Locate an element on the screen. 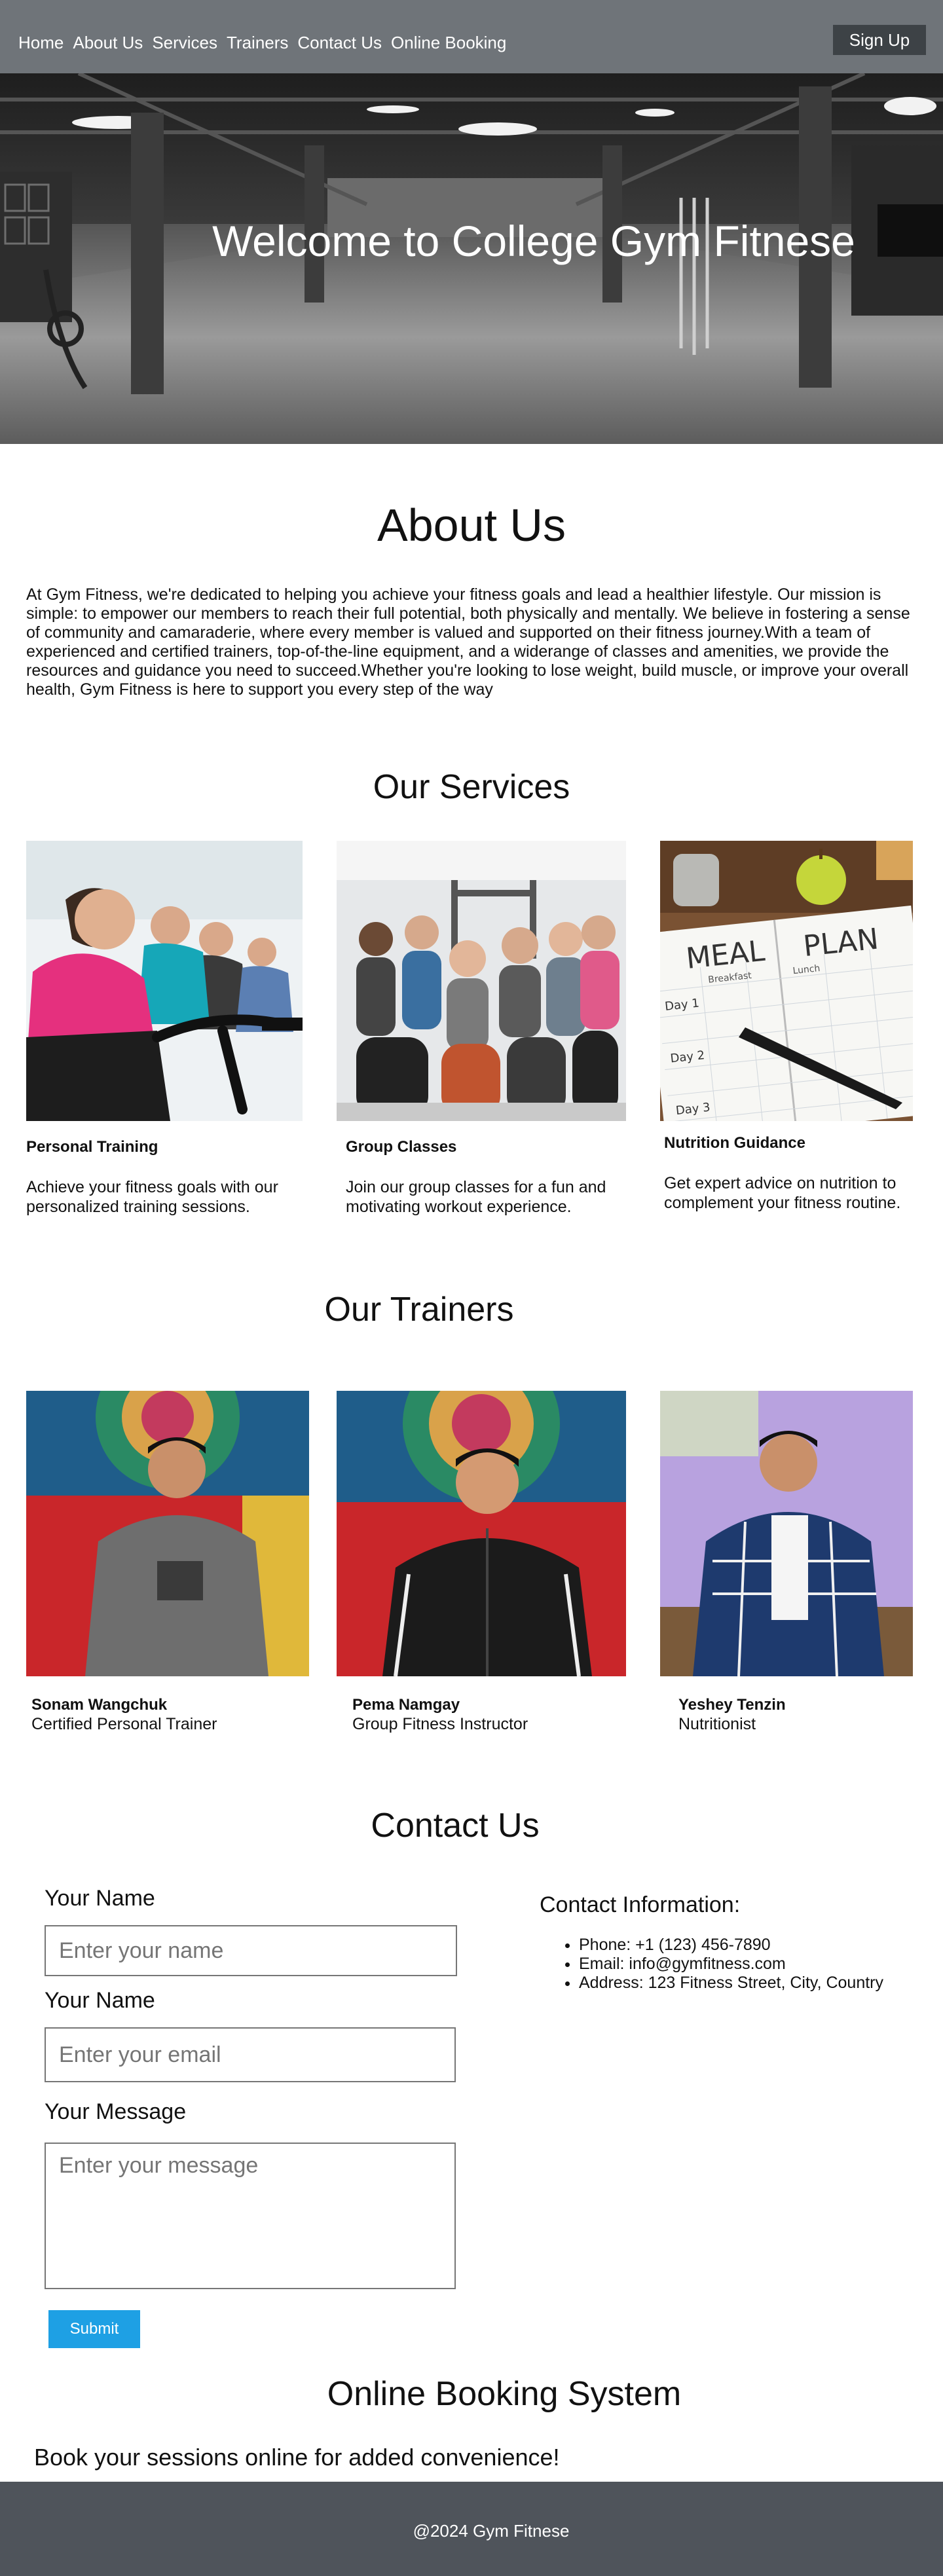 Image resolution: width=943 pixels, height=2576 pixels. trainer-name: Pema Namgay is located at coordinates (406, 1705).